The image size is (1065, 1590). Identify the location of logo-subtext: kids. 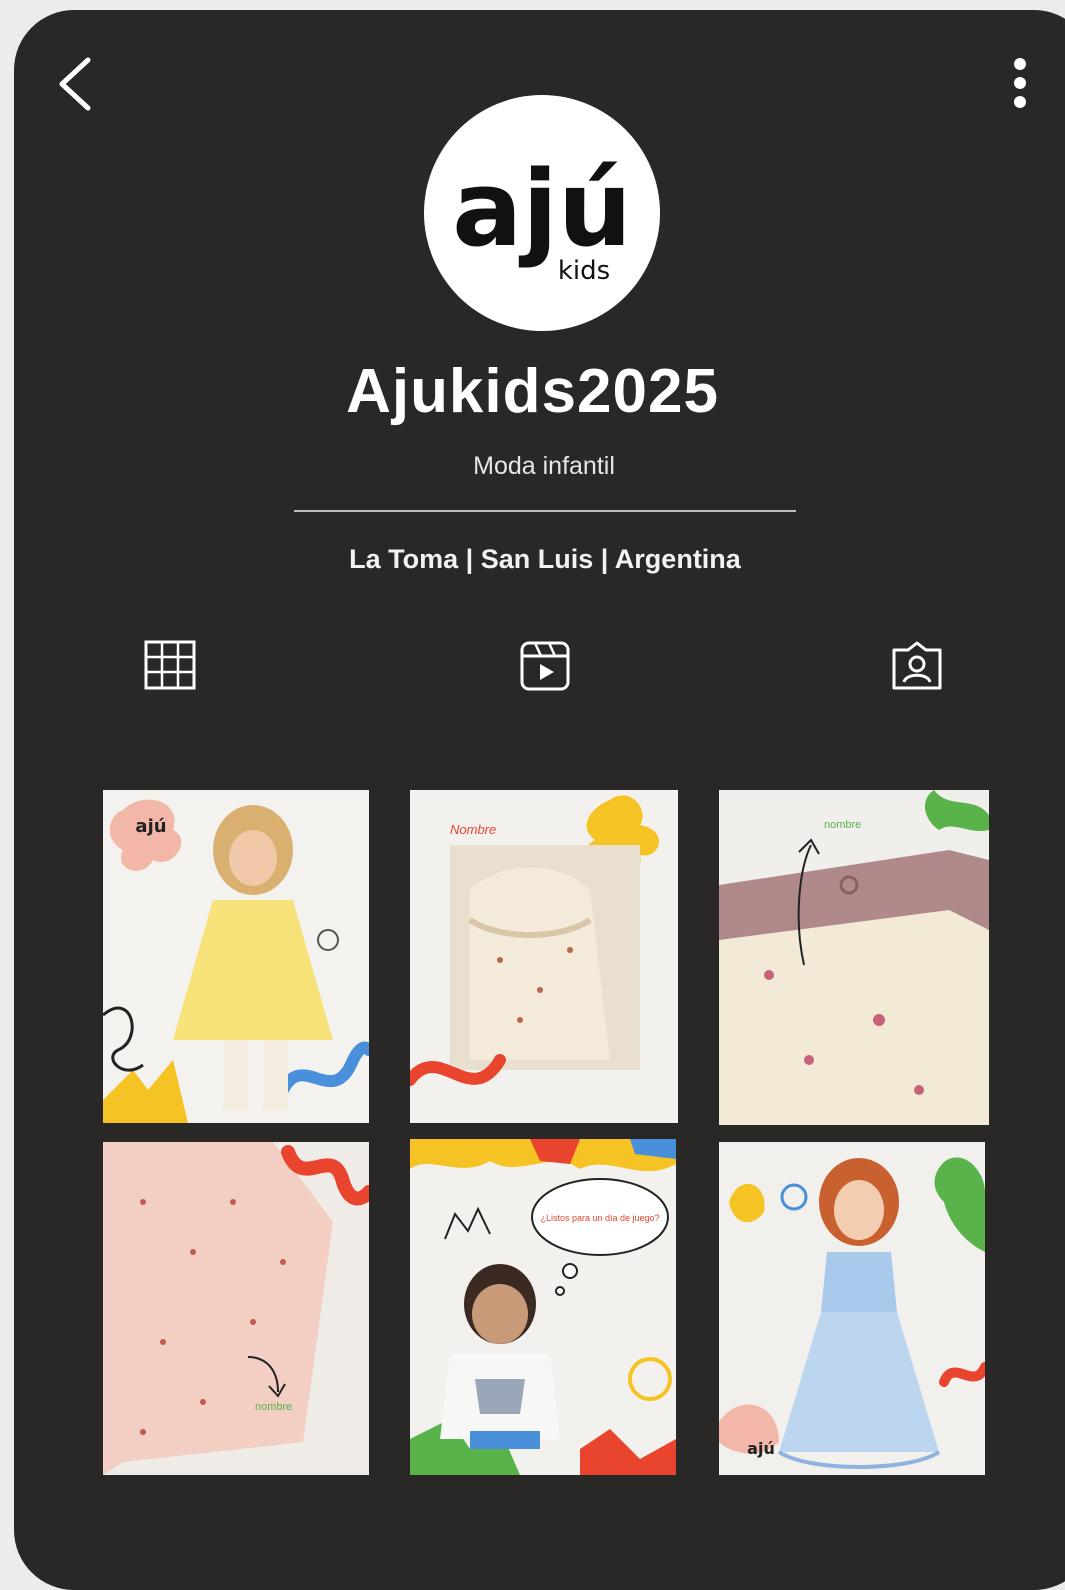
(584, 271).